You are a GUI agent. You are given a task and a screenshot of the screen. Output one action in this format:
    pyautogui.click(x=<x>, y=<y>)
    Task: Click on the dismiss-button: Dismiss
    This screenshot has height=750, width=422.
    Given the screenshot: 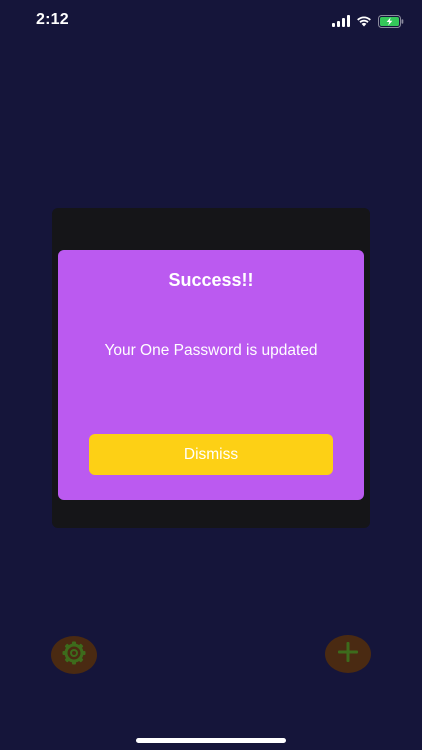 What is the action you would take?
    pyautogui.click(x=211, y=454)
    